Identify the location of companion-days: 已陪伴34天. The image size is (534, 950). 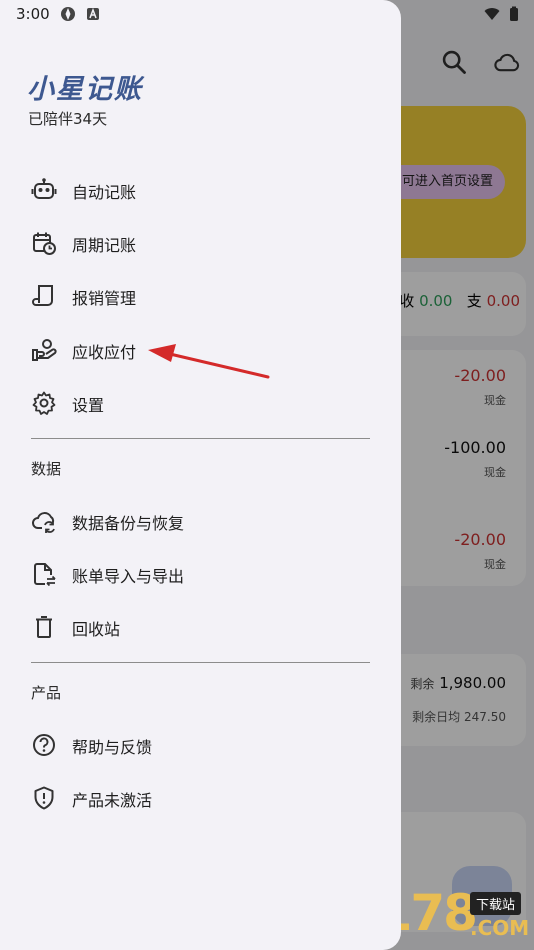
(68, 119).